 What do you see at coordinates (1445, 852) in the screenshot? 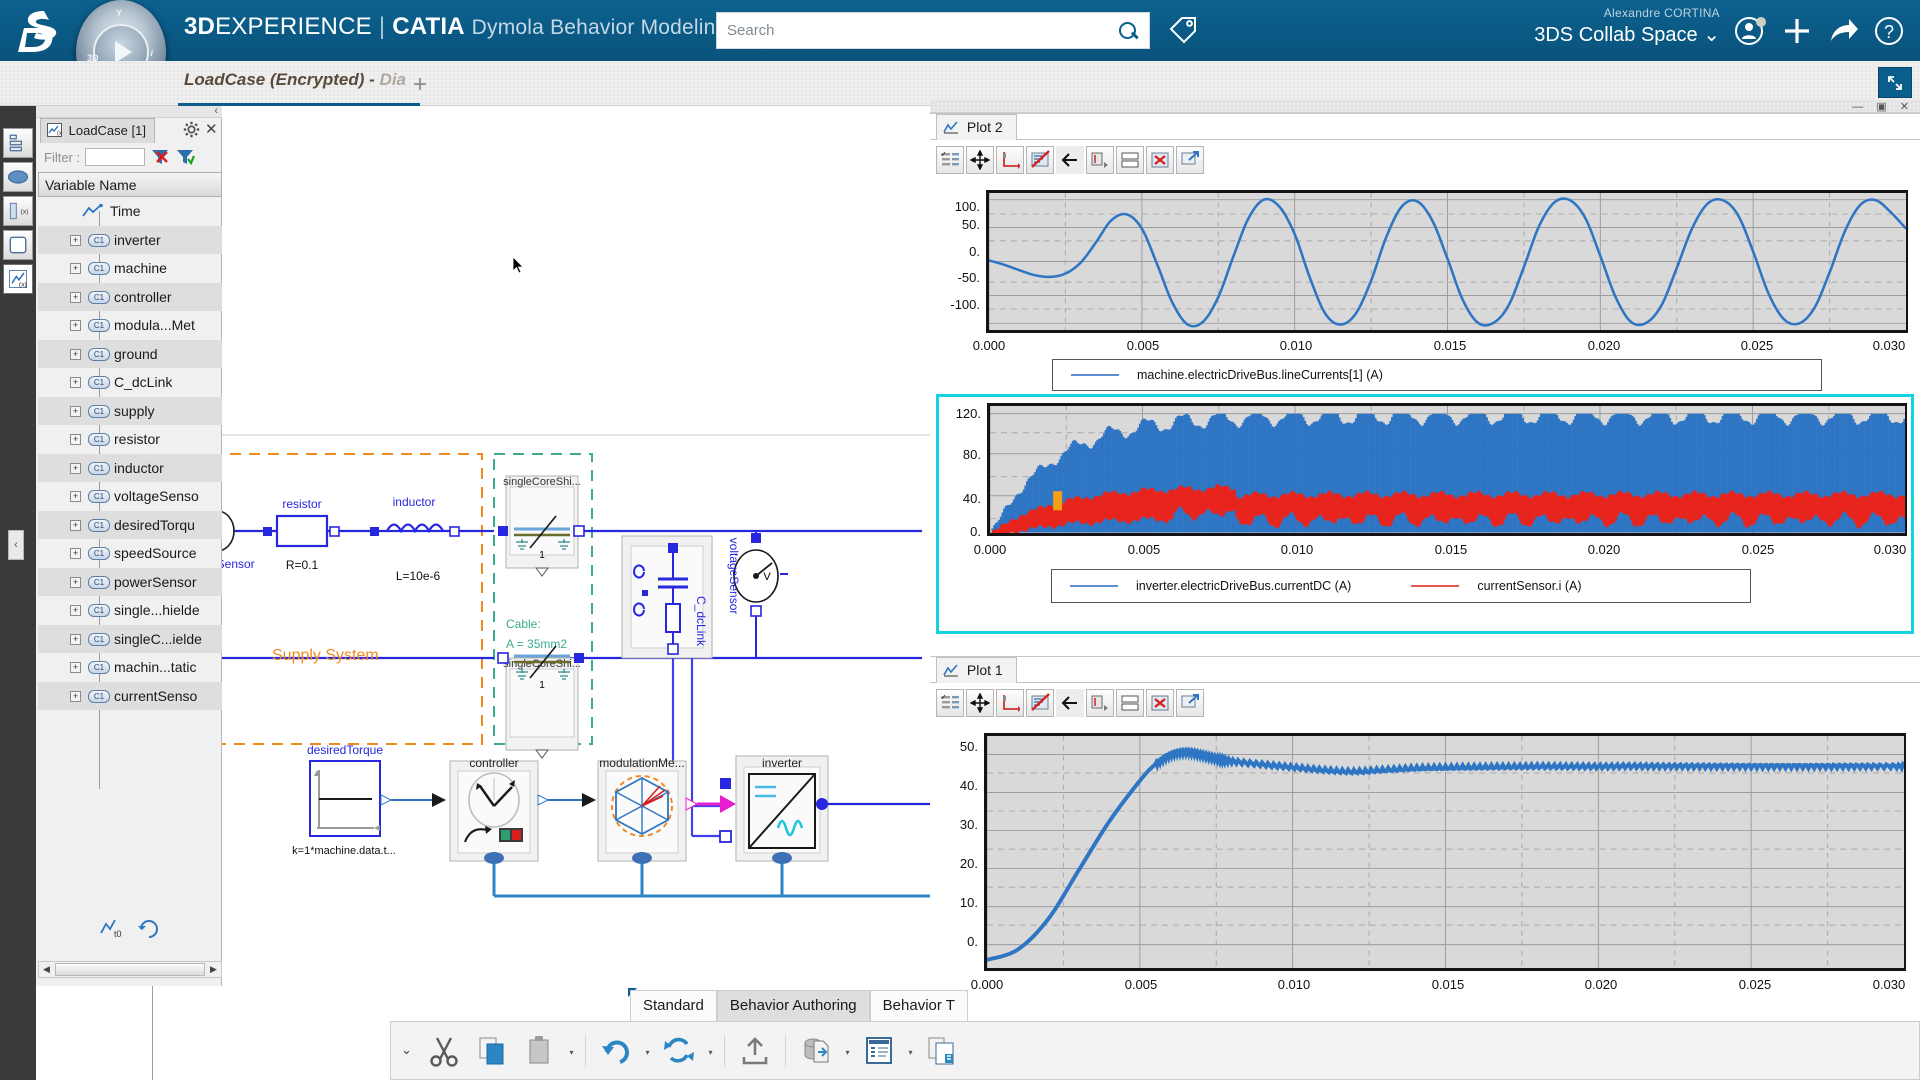
I see `plot1-chart-a-plot-area` at bounding box center [1445, 852].